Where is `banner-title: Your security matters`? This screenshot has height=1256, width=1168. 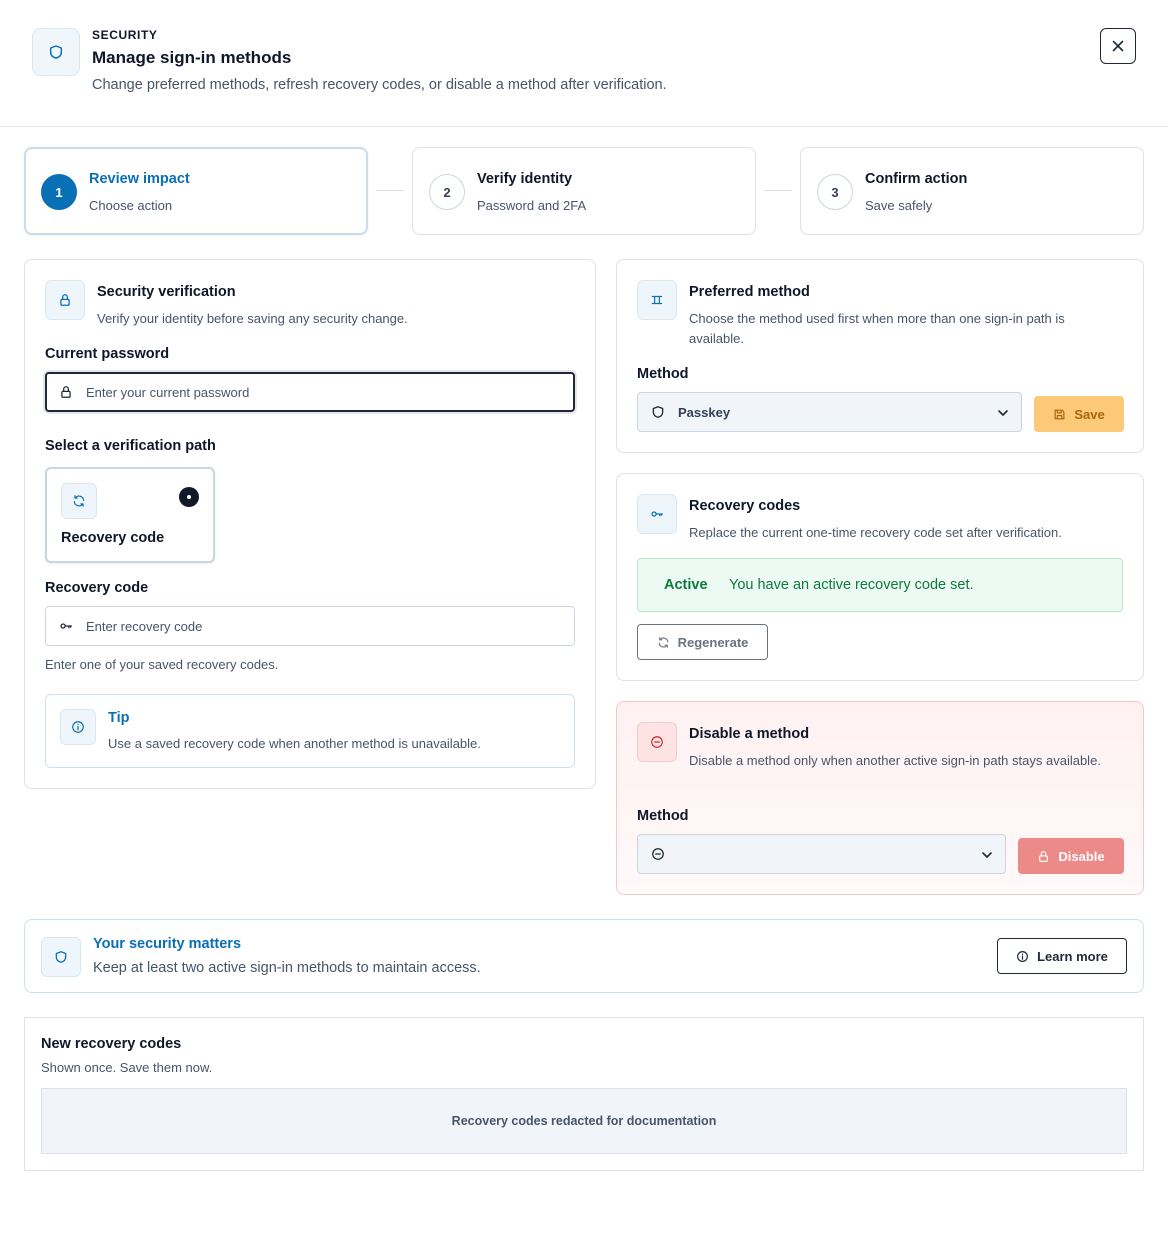 banner-title: Your security matters is located at coordinates (167, 944).